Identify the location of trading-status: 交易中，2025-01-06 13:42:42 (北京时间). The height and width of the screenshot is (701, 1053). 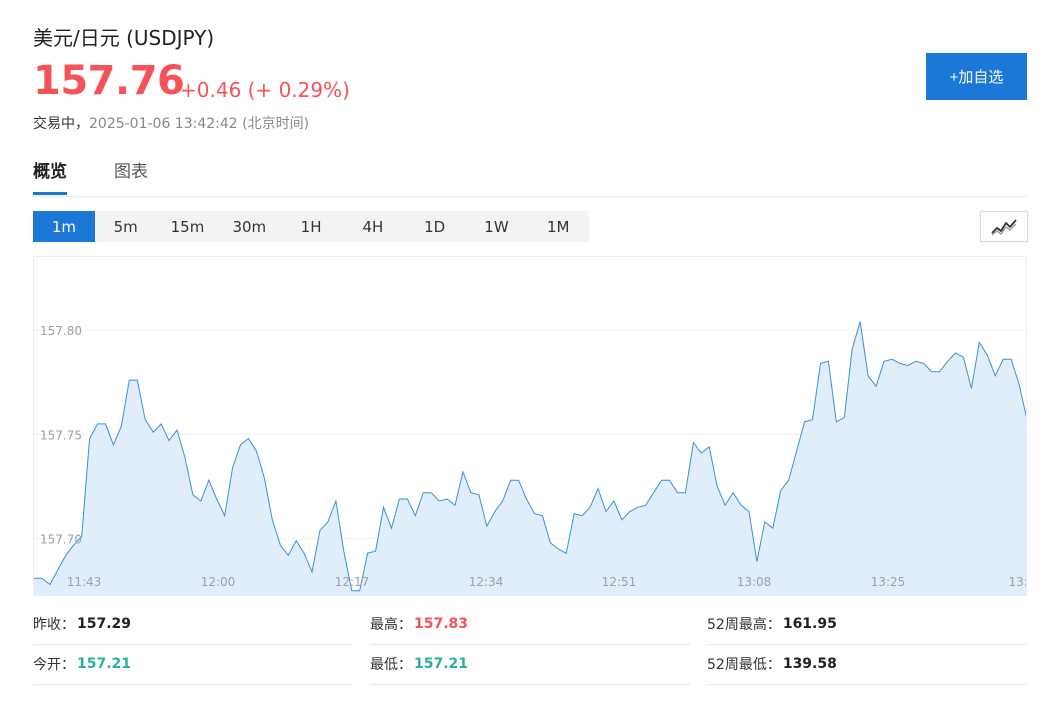
(171, 123).